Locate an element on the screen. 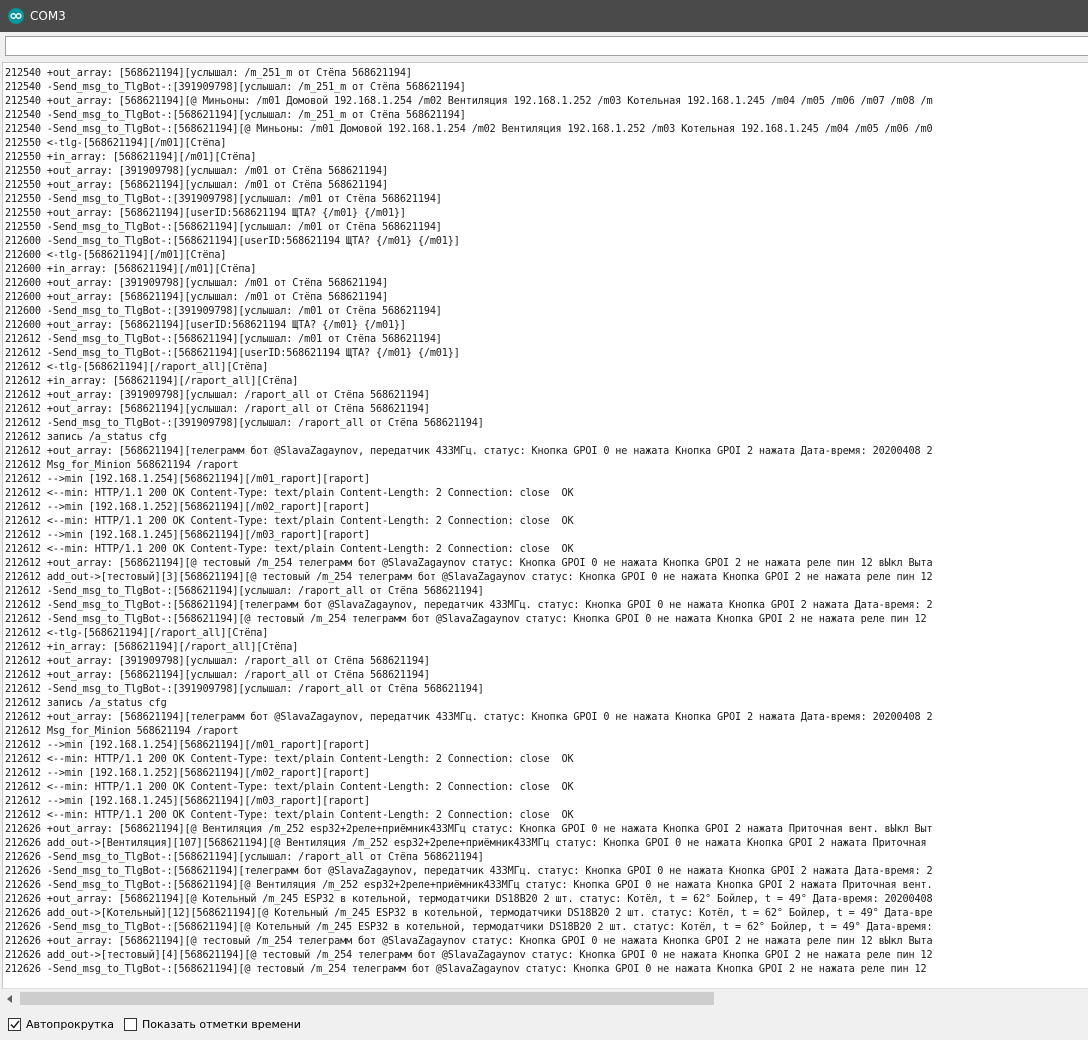 The image size is (1088, 1040). send-row is located at coordinates (544, 47).